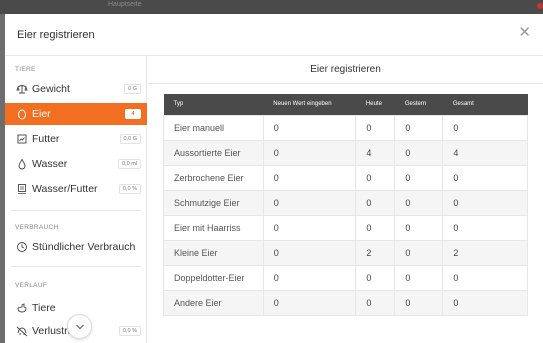  What do you see at coordinates (22, 331) in the screenshot?
I see `loss-icon` at bounding box center [22, 331].